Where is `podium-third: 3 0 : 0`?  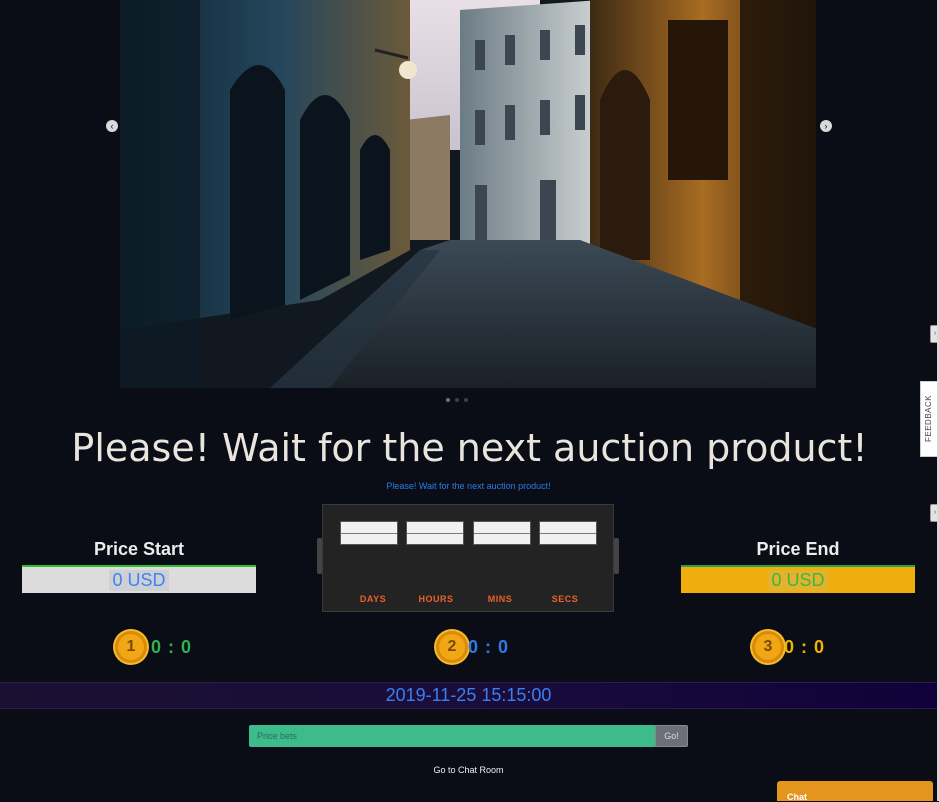
podium-third: 3 0 : 0 is located at coordinates (788, 647).